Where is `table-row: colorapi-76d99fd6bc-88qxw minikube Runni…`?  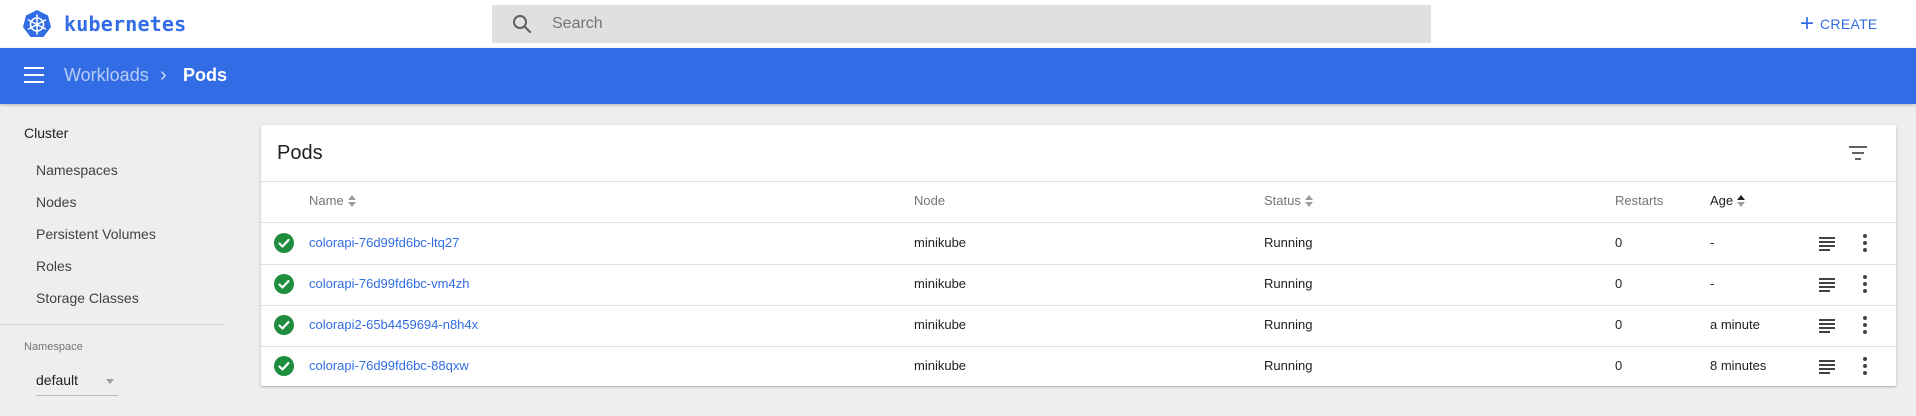 table-row: colorapi-76d99fd6bc-88qxw minikube Runni… is located at coordinates (1078, 366).